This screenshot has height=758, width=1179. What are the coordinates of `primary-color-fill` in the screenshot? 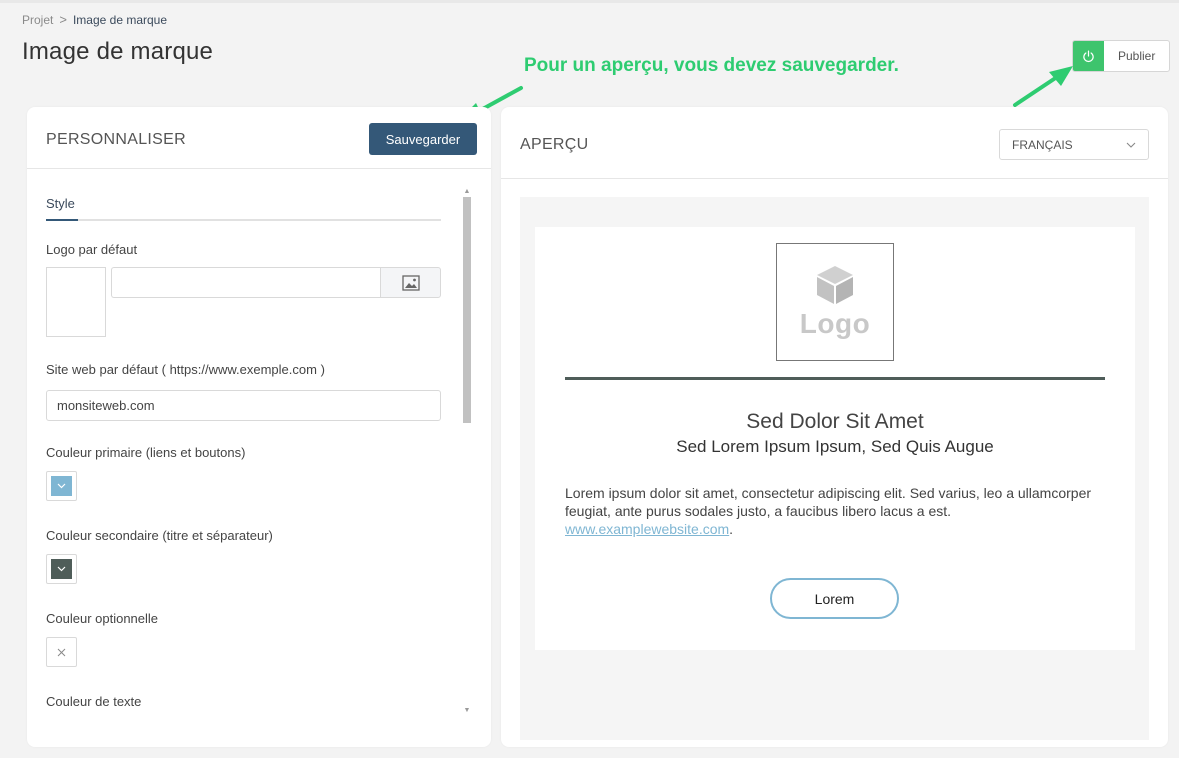 It's located at (61, 486).